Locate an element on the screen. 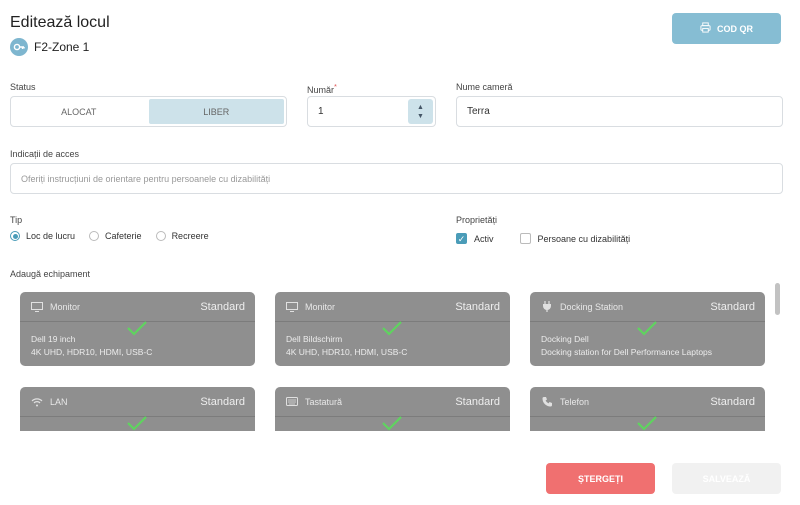  status-option-alocat: ALOCAT is located at coordinates (79, 111).